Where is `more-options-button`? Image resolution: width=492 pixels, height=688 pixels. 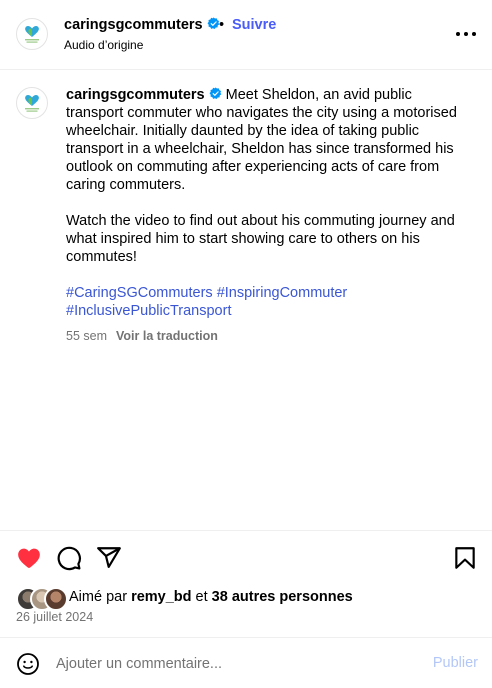 more-options-button is located at coordinates (466, 34).